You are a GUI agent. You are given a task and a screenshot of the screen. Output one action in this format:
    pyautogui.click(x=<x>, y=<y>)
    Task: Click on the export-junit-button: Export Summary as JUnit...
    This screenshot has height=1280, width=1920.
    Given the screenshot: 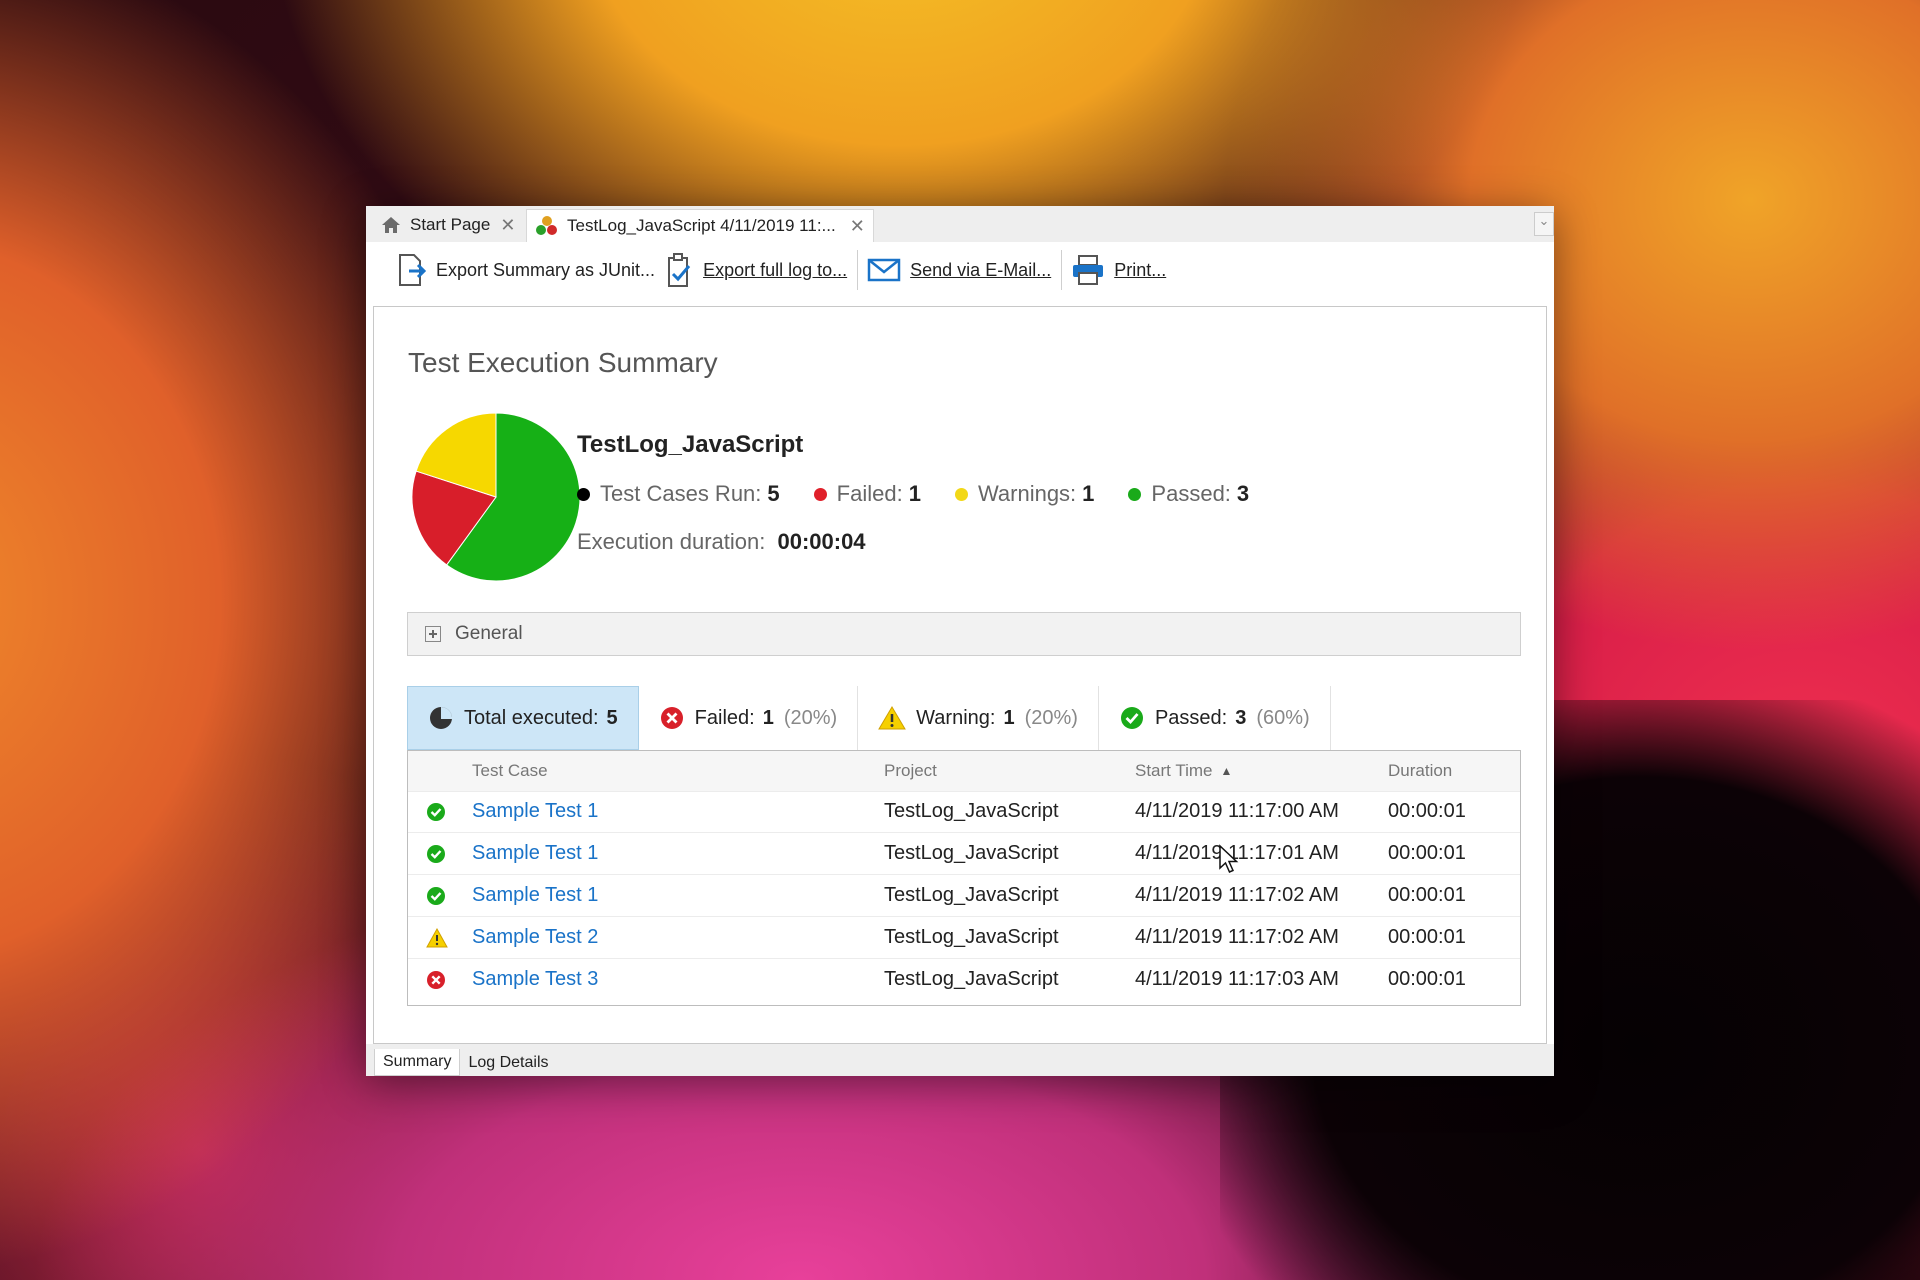 What is the action you would take?
    pyautogui.click(x=530, y=270)
    